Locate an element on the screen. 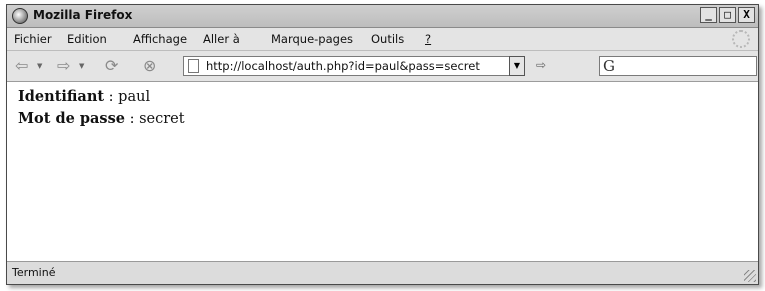 This screenshot has height=291, width=765. google-search-engine-icon: G is located at coordinates (609, 66).